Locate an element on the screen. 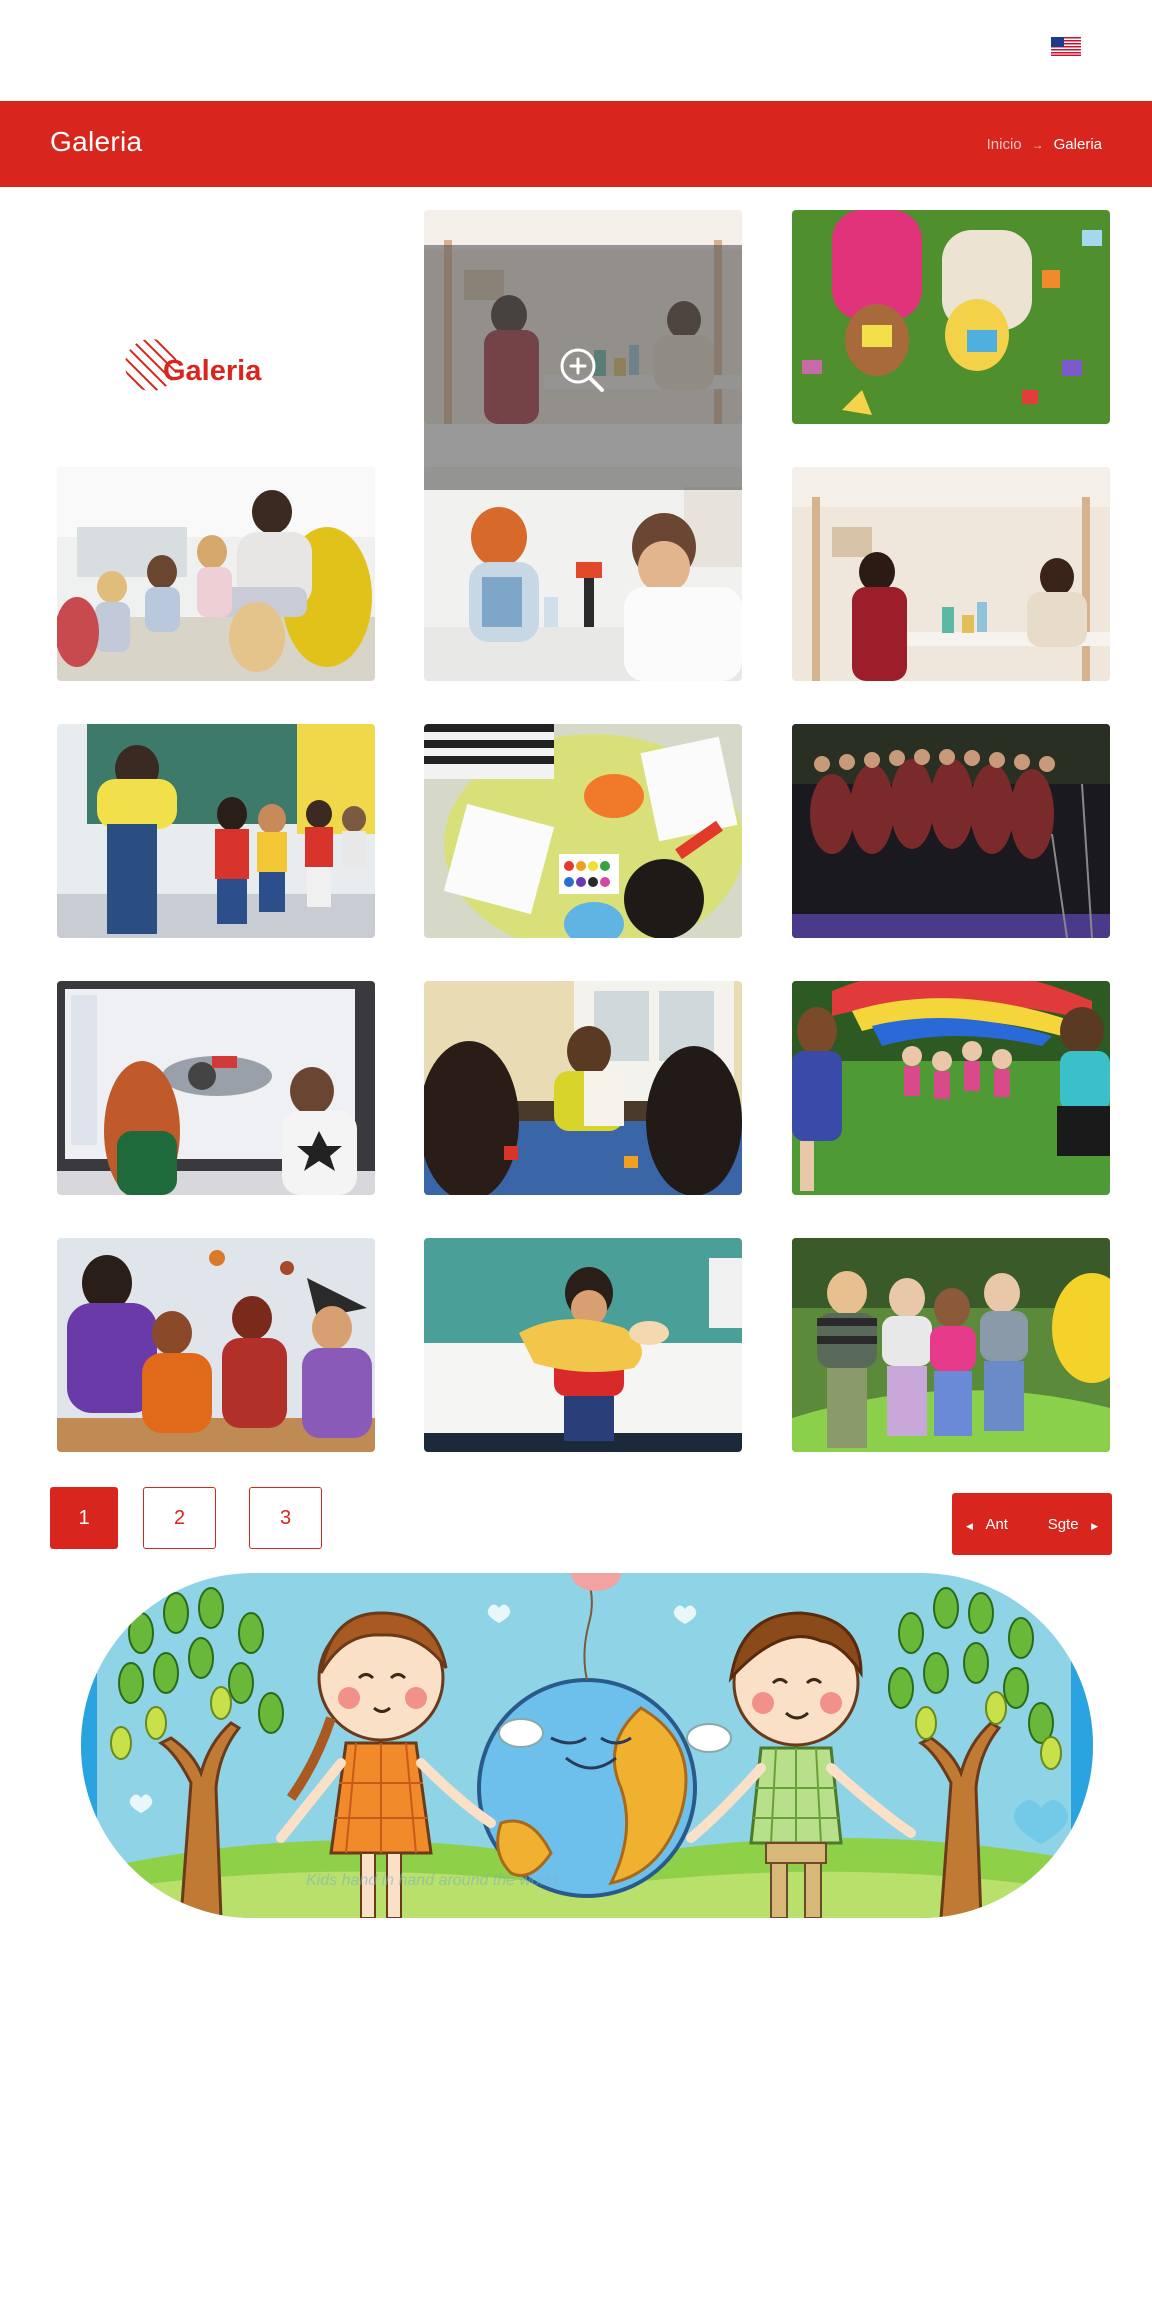  page-button-2: 2 is located at coordinates (179, 1518).